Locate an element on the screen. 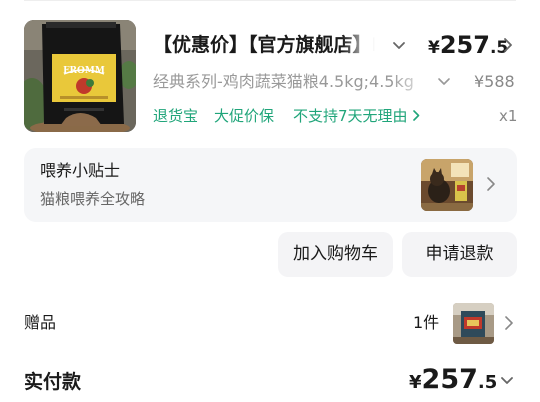  tips-thumbnail is located at coordinates (447, 185).